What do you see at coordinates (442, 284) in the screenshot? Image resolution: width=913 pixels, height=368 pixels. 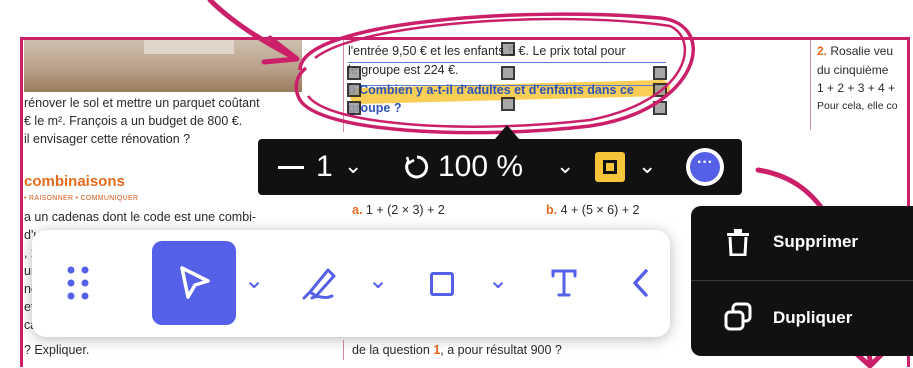 I see `rectangle-shape-icon` at bounding box center [442, 284].